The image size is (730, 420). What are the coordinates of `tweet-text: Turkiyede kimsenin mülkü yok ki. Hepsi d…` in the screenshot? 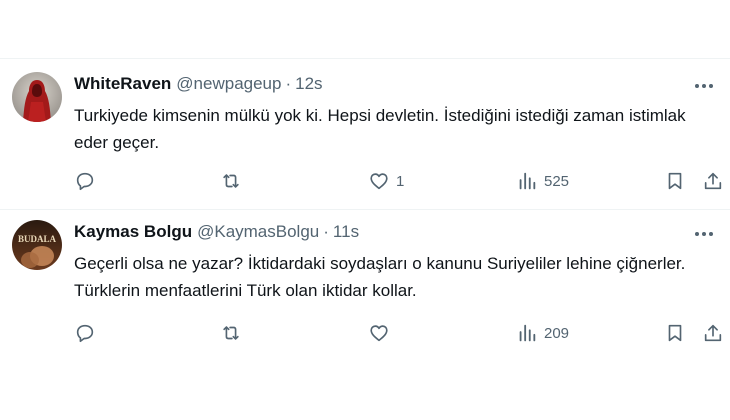 It's located at (380, 129).